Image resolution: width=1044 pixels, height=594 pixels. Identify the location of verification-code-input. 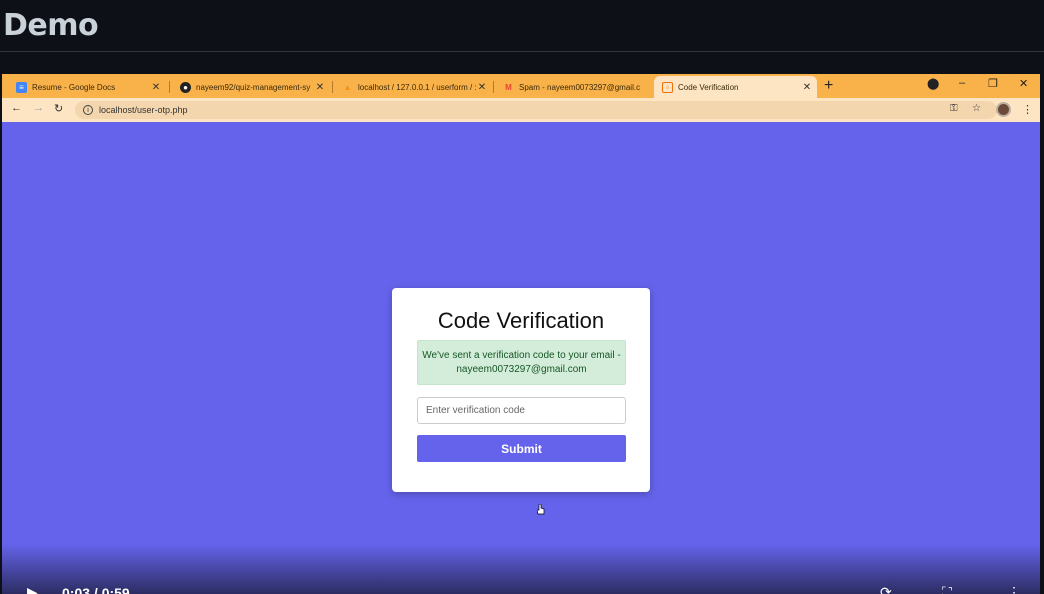
(521, 410).